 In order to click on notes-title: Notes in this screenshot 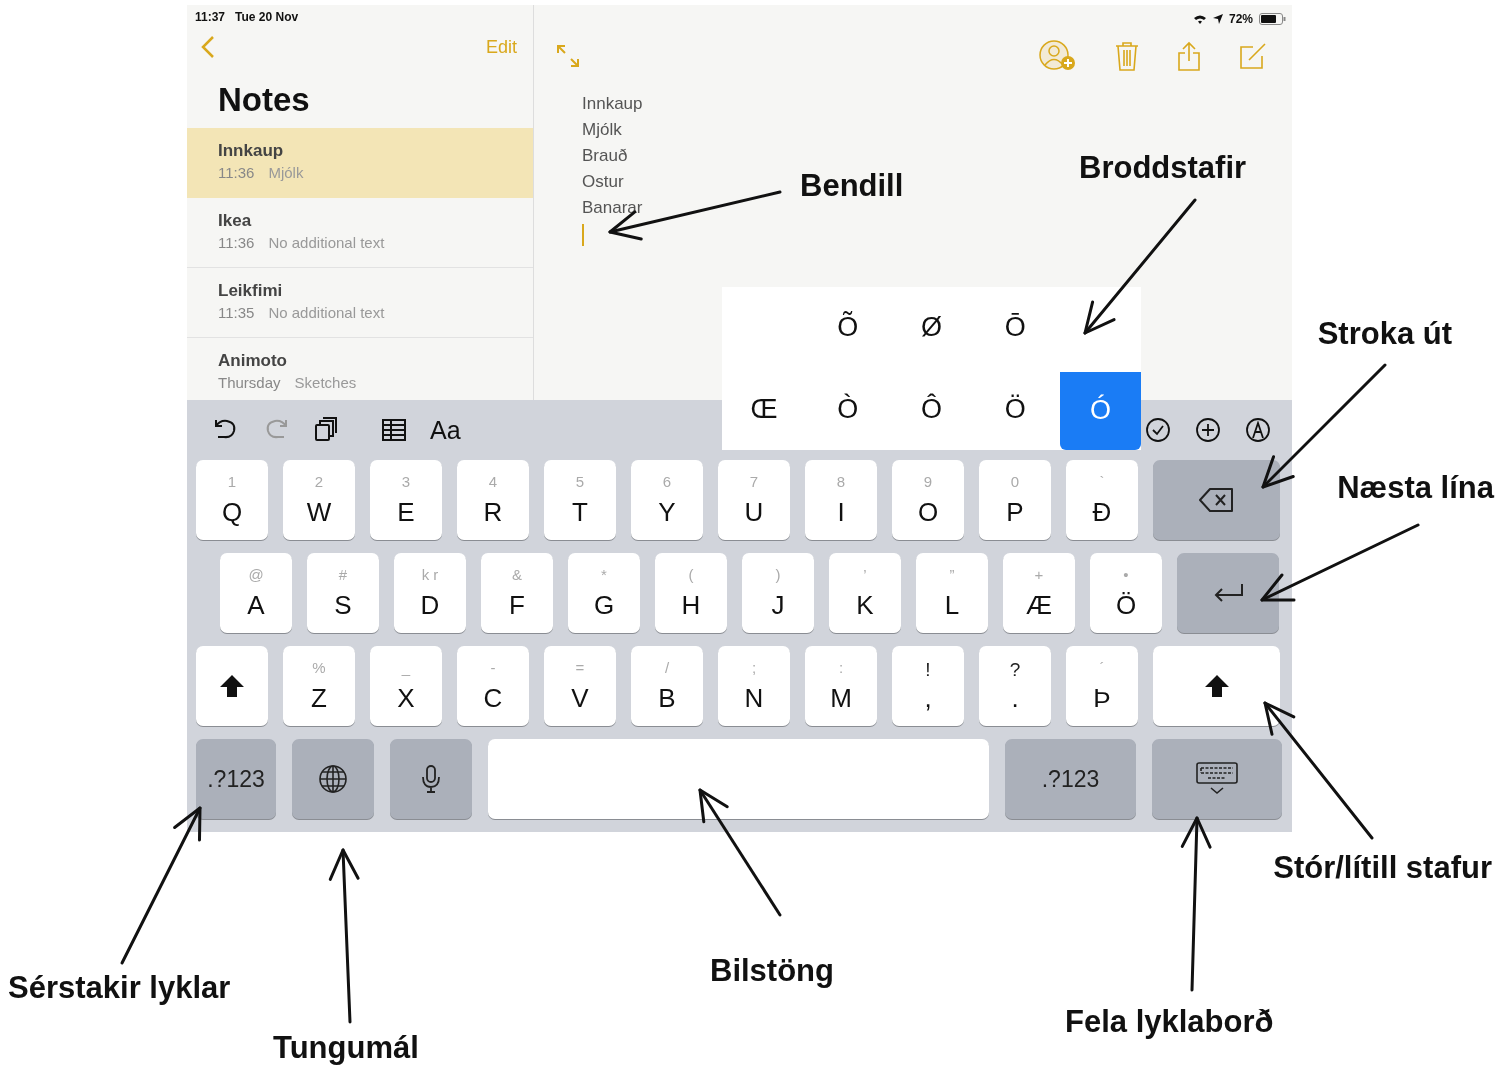, I will do `click(264, 100)`.